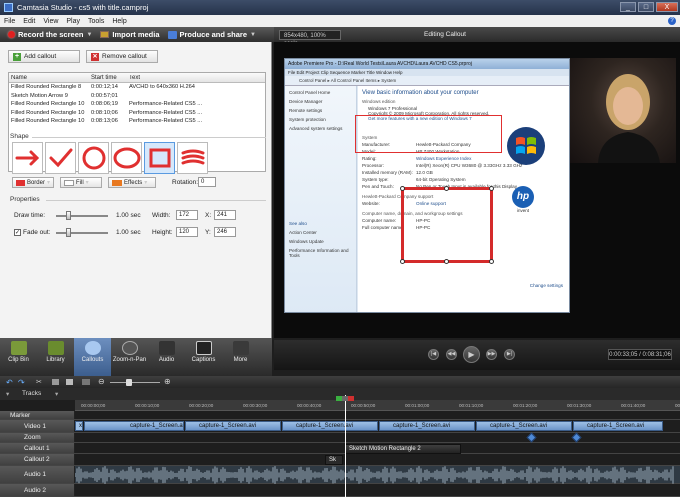 The image size is (680, 497). Describe the element at coordinates (39, 382) in the screenshot. I see `cut-icon: ✂` at that location.